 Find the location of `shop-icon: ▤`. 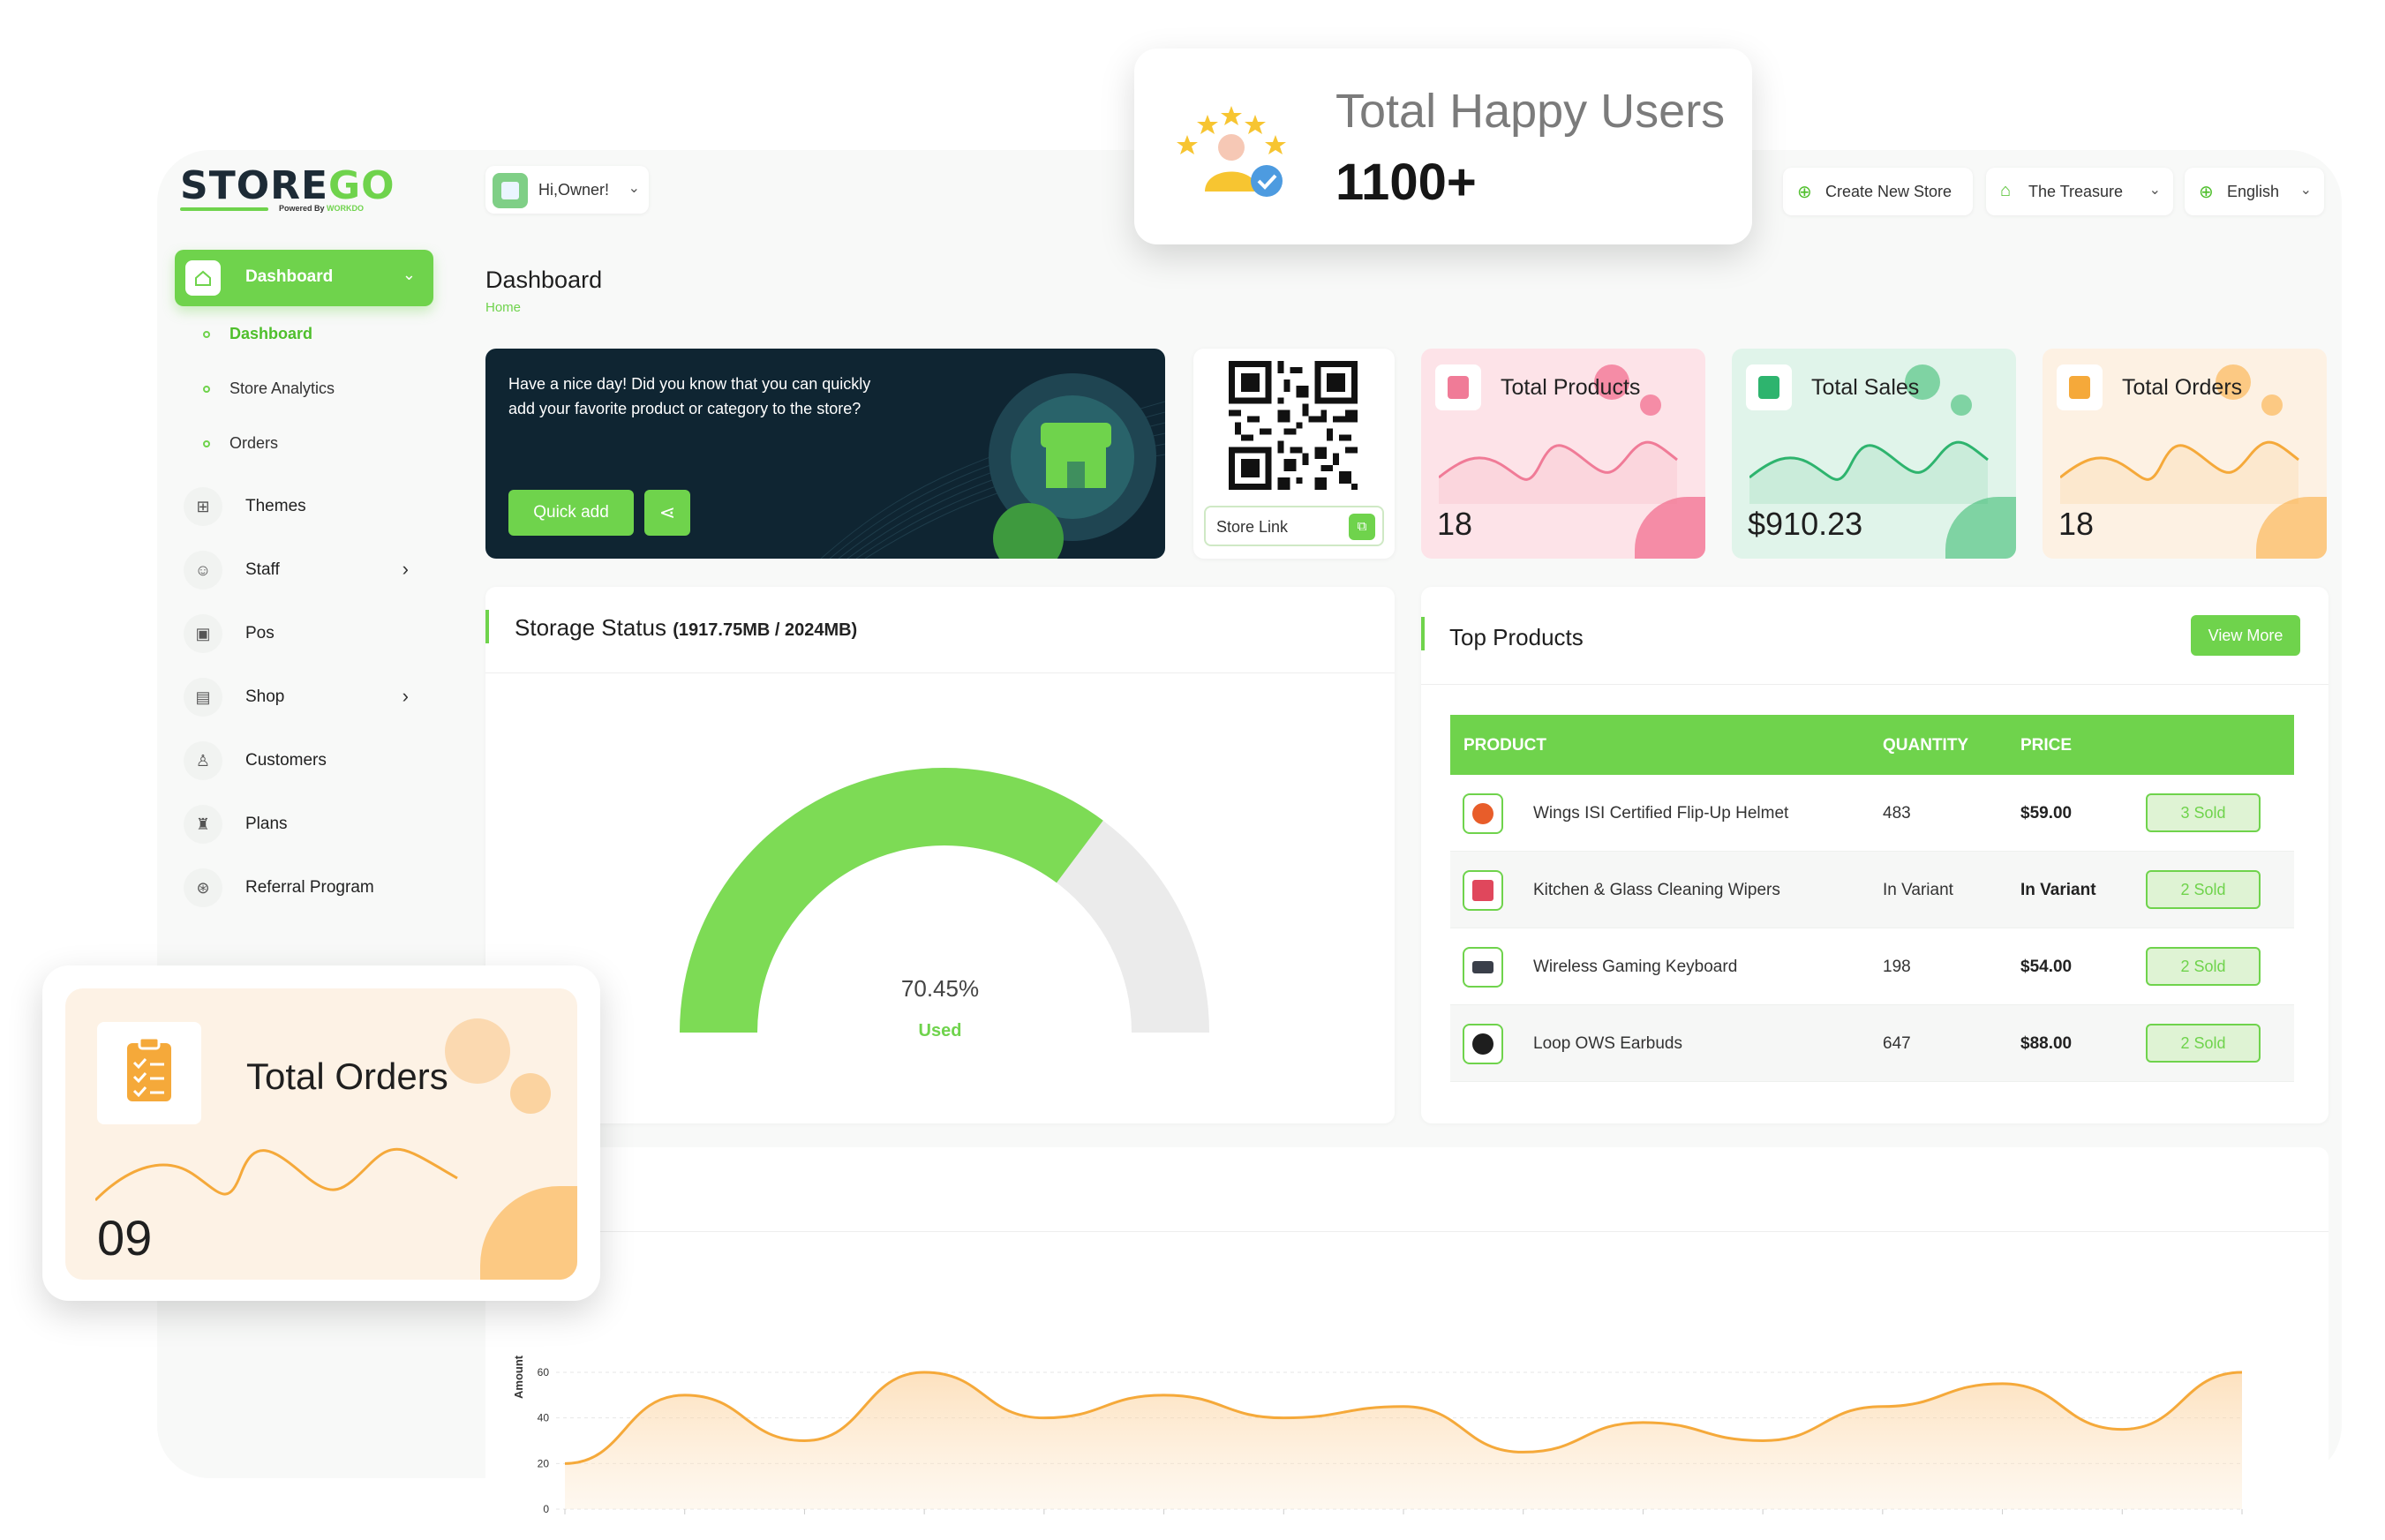

shop-icon: ▤ is located at coordinates (203, 698).